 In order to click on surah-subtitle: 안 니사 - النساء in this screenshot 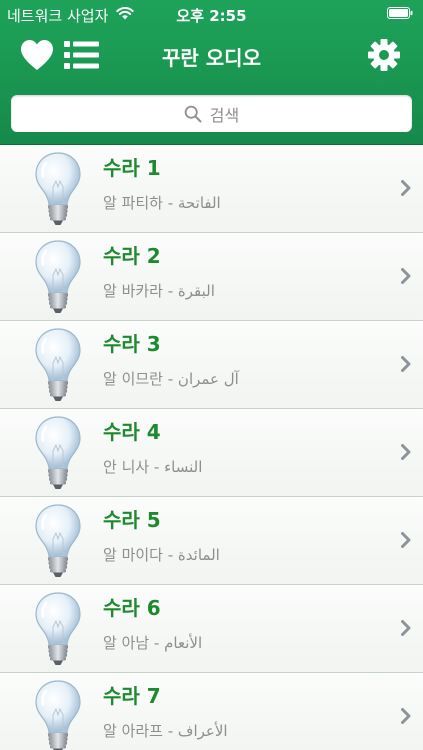, I will do `click(153, 467)`.